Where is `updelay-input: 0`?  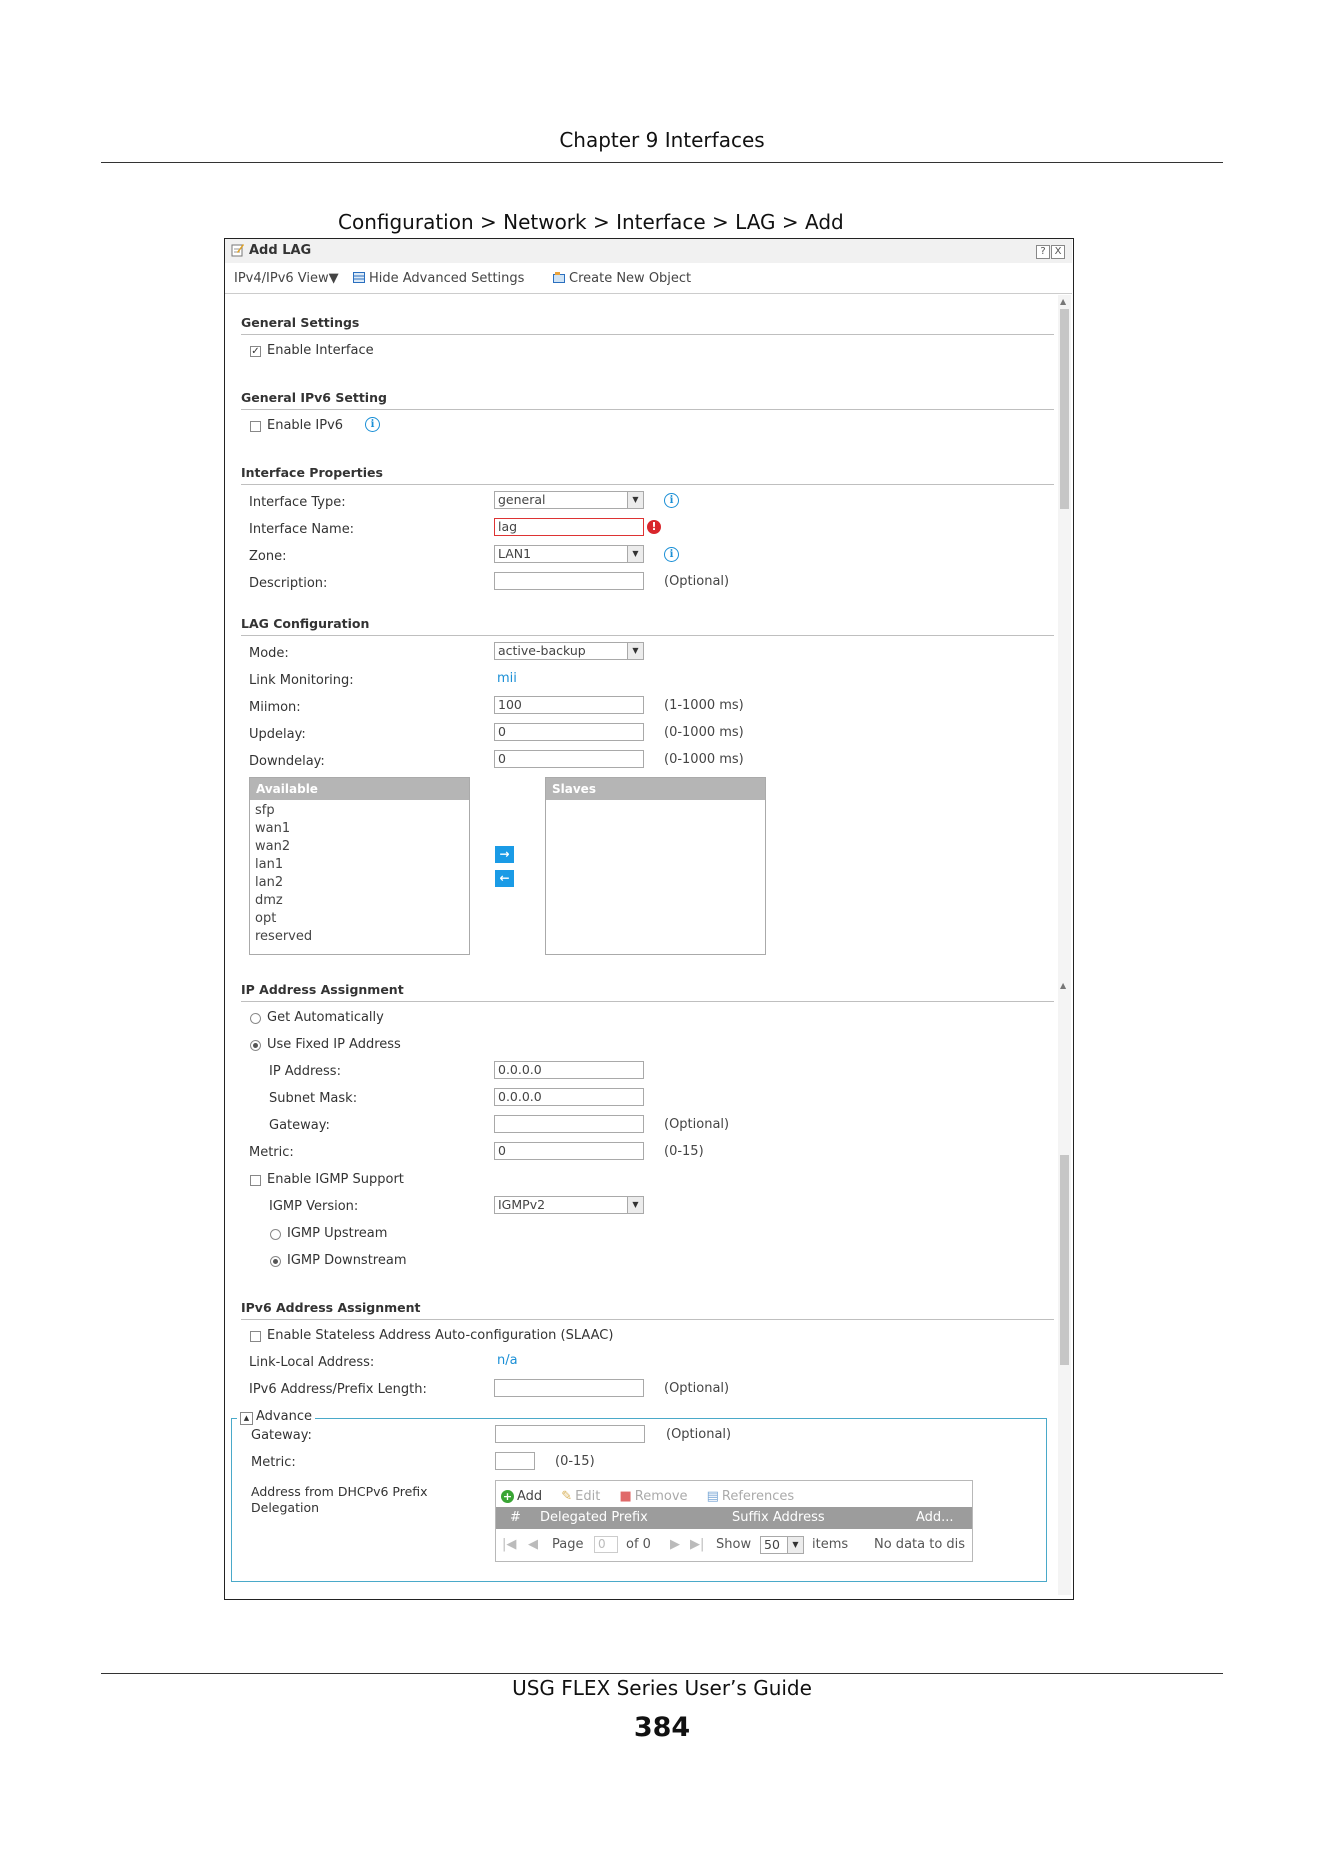 updelay-input: 0 is located at coordinates (569, 732).